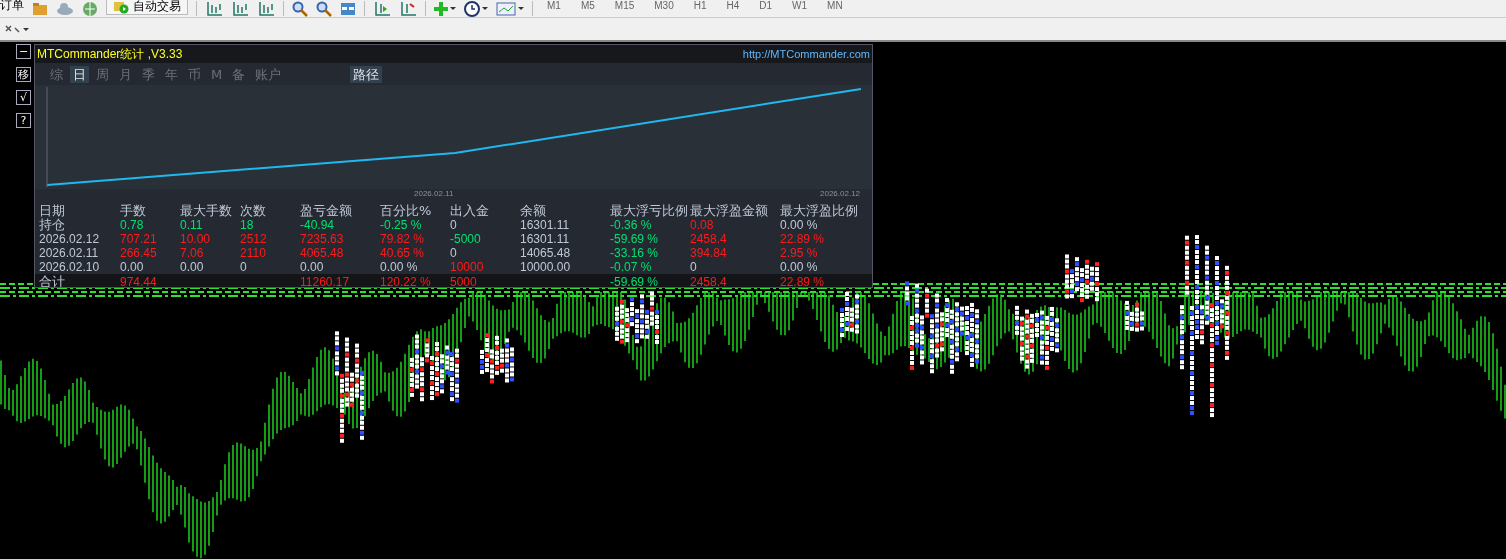 The image size is (1506, 559). I want to click on table-cell: -40.94, so click(317, 225).